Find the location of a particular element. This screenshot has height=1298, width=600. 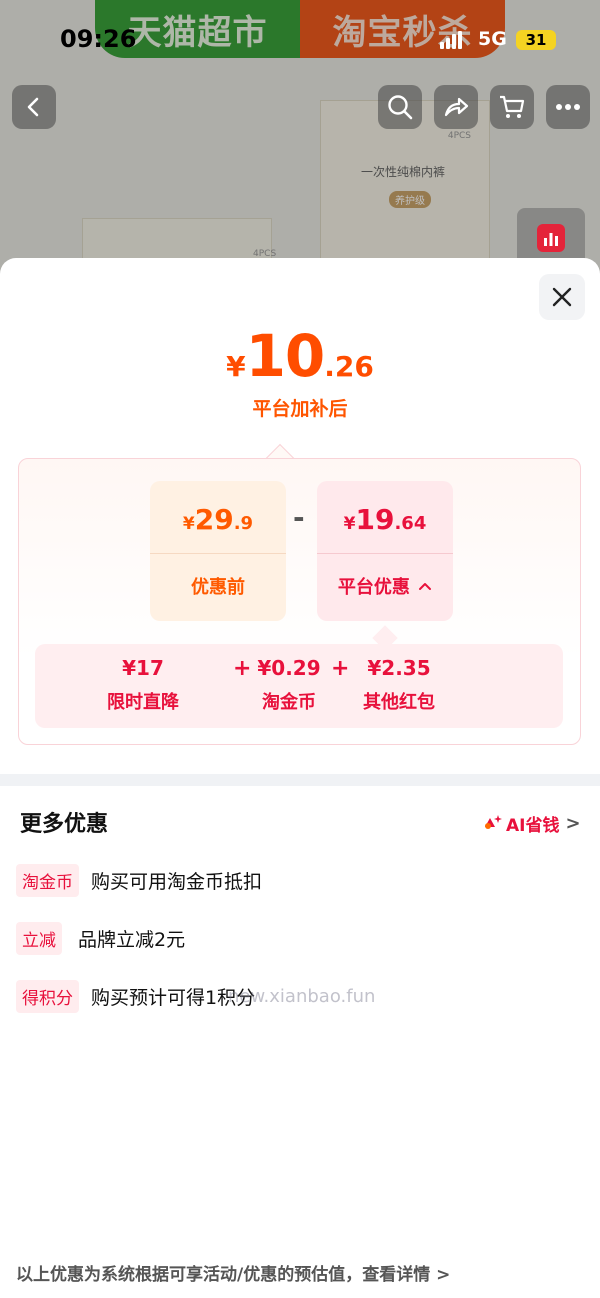

platform-discount-label-text: 平台优惠 is located at coordinates (373, 587).